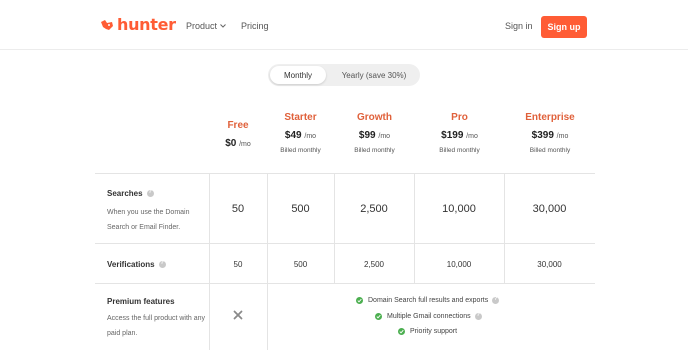 This screenshot has width=688, height=350. Describe the element at coordinates (428, 300) in the screenshot. I see `feature-item: Domain Search full results and exports` at that location.